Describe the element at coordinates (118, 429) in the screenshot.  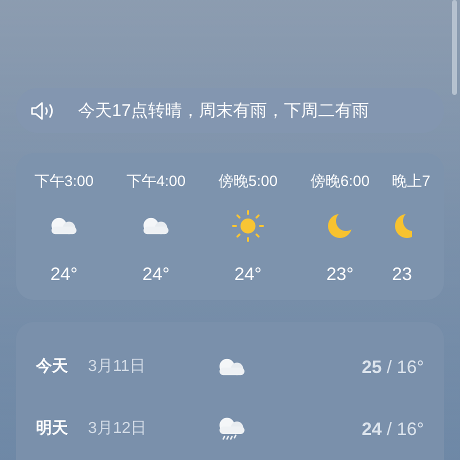
I see `day-date: 3月12日` at that location.